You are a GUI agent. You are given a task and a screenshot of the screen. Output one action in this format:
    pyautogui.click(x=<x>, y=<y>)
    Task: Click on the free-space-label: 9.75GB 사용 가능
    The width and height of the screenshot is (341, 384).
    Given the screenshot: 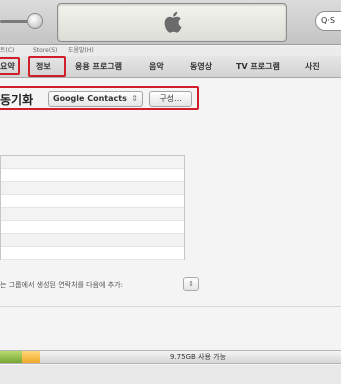 What is the action you would take?
    pyautogui.click(x=198, y=357)
    